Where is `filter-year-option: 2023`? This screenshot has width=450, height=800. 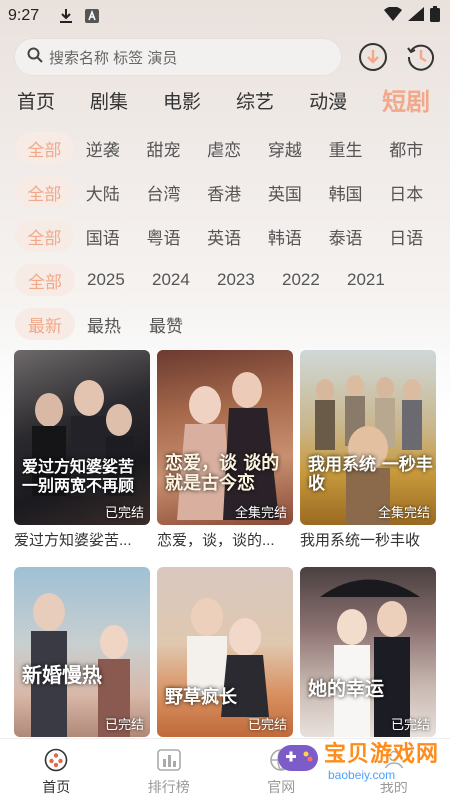
filter-year-option: 2023 is located at coordinates (249, 280).